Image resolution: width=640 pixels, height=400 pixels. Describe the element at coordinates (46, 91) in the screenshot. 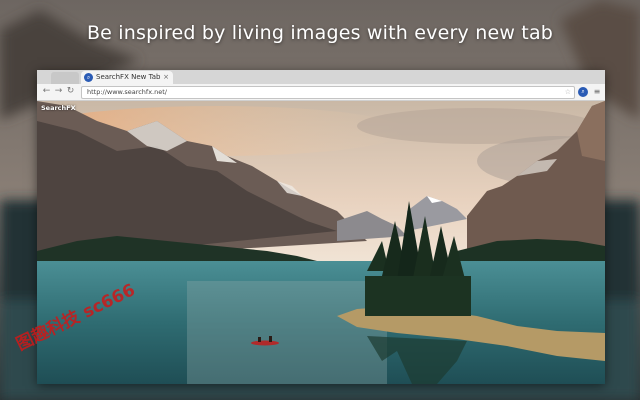

I see `back-icon: ←` at that location.